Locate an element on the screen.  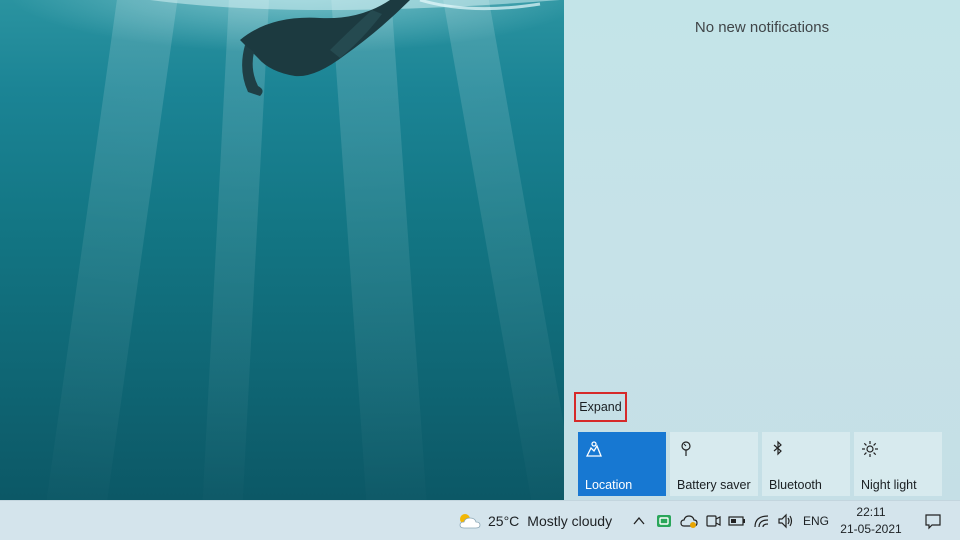
clock-time: 22:11 is located at coordinates (871, 512).